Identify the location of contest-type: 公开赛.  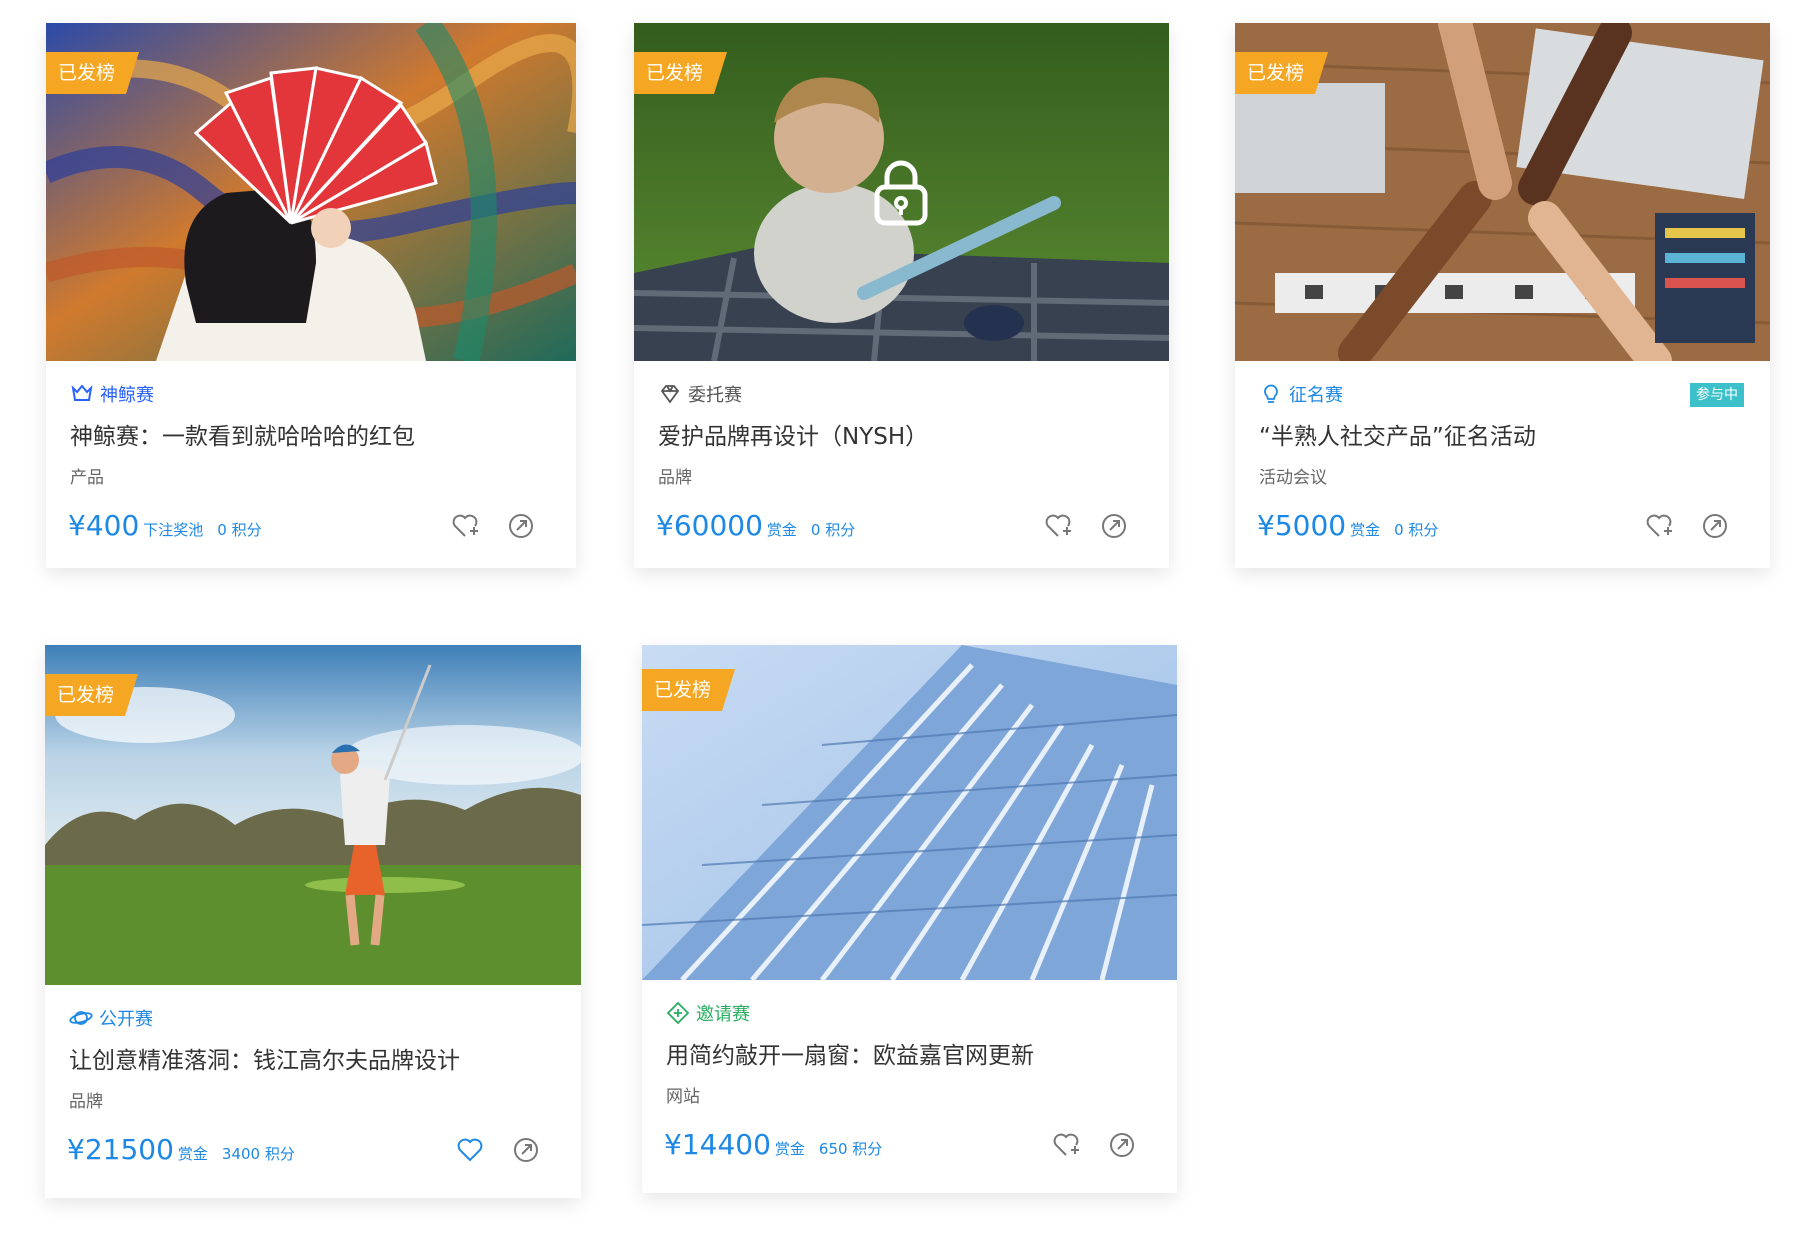
(111, 1018).